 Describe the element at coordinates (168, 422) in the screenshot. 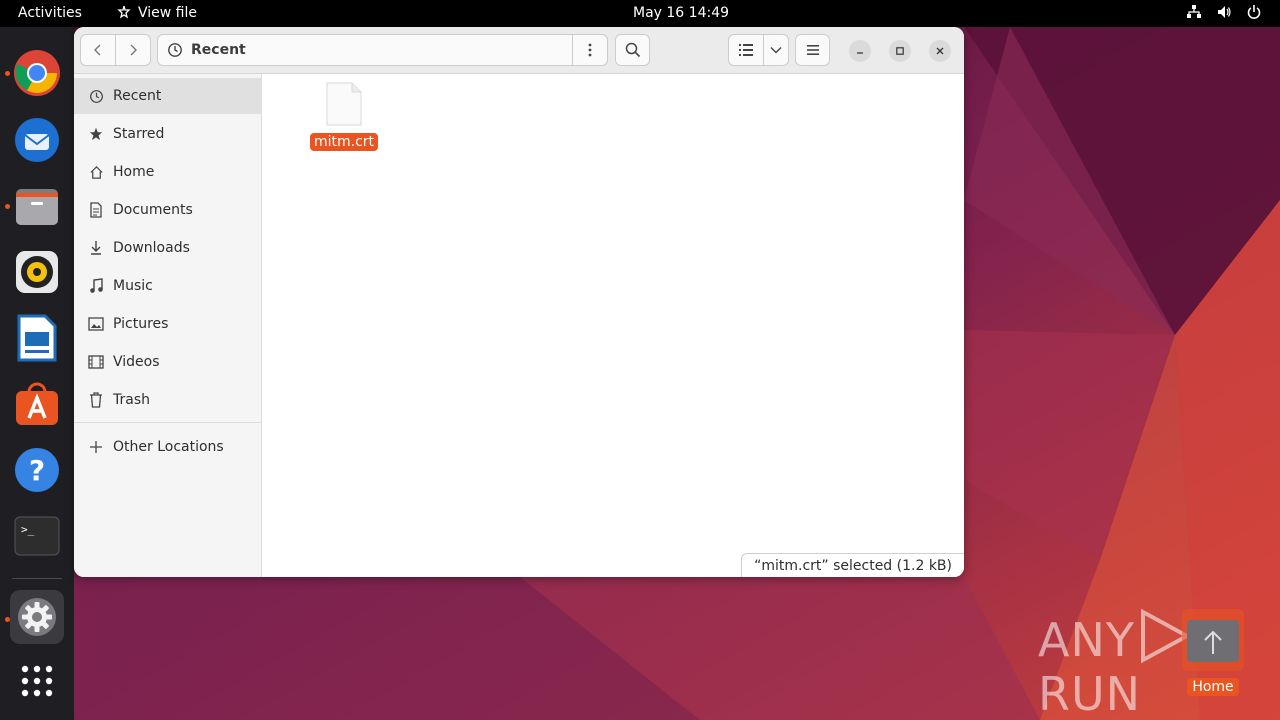

I see `sidebar-separator` at that location.